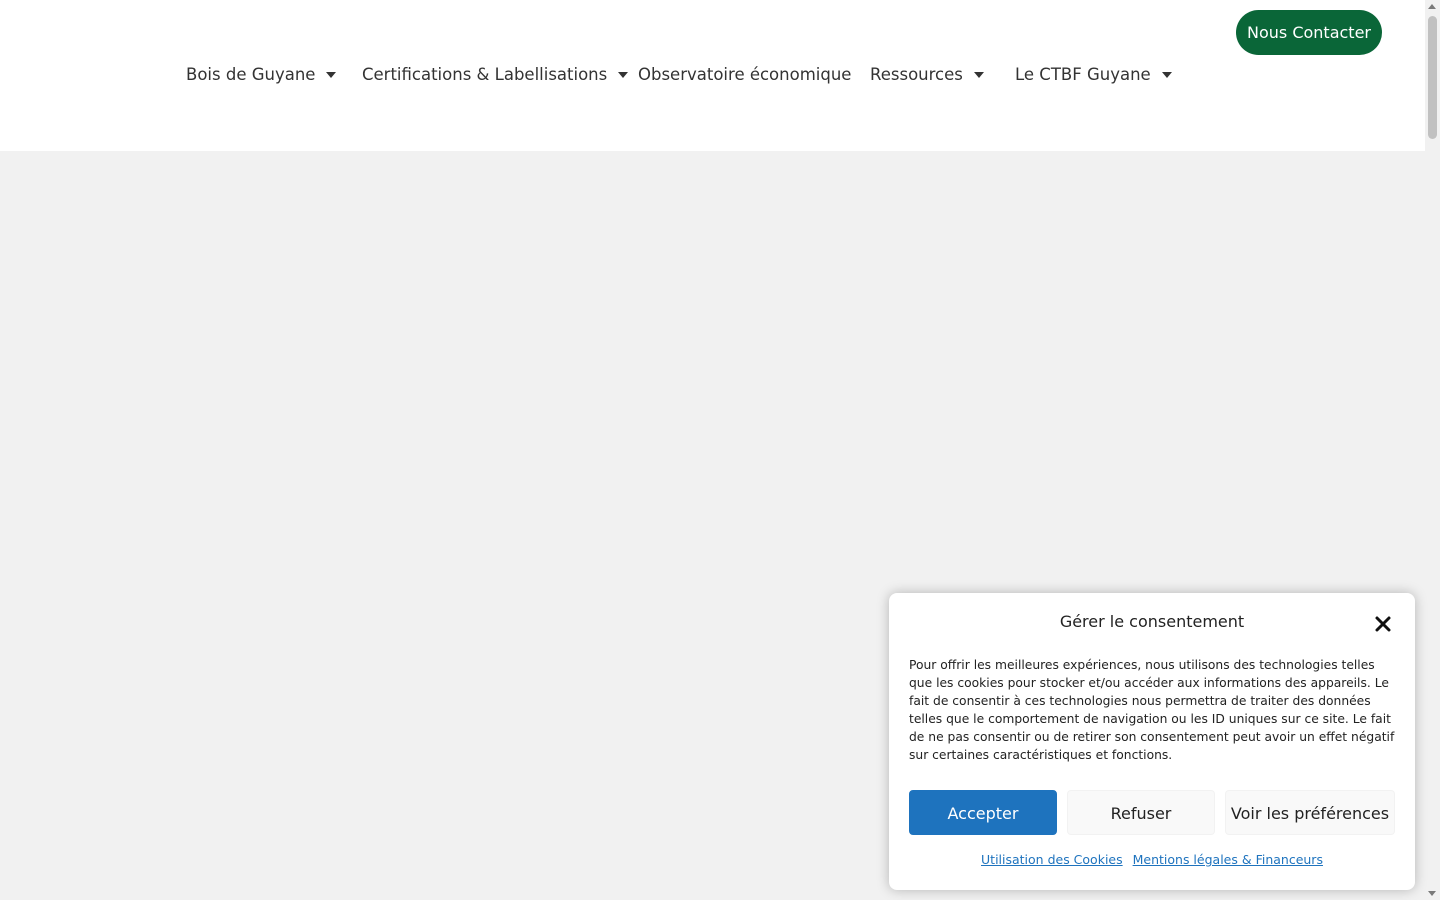 This screenshot has height=900, width=1440. I want to click on nav-item-label: Le CTBF Guyane, so click(1083, 74).